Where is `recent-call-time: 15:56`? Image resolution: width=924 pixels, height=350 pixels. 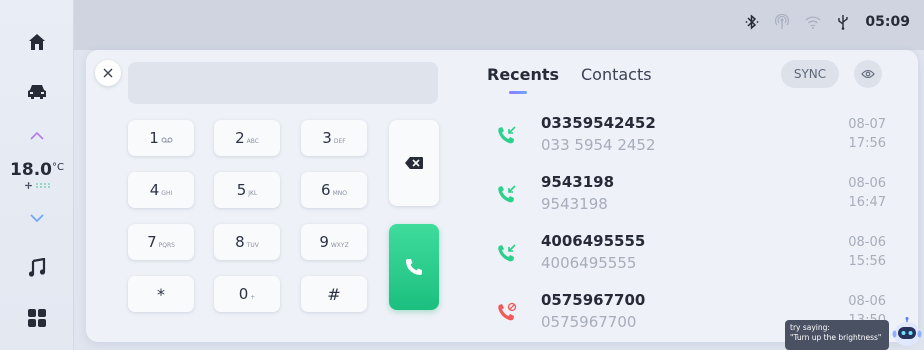
recent-call-time: 15:56 is located at coordinates (867, 261).